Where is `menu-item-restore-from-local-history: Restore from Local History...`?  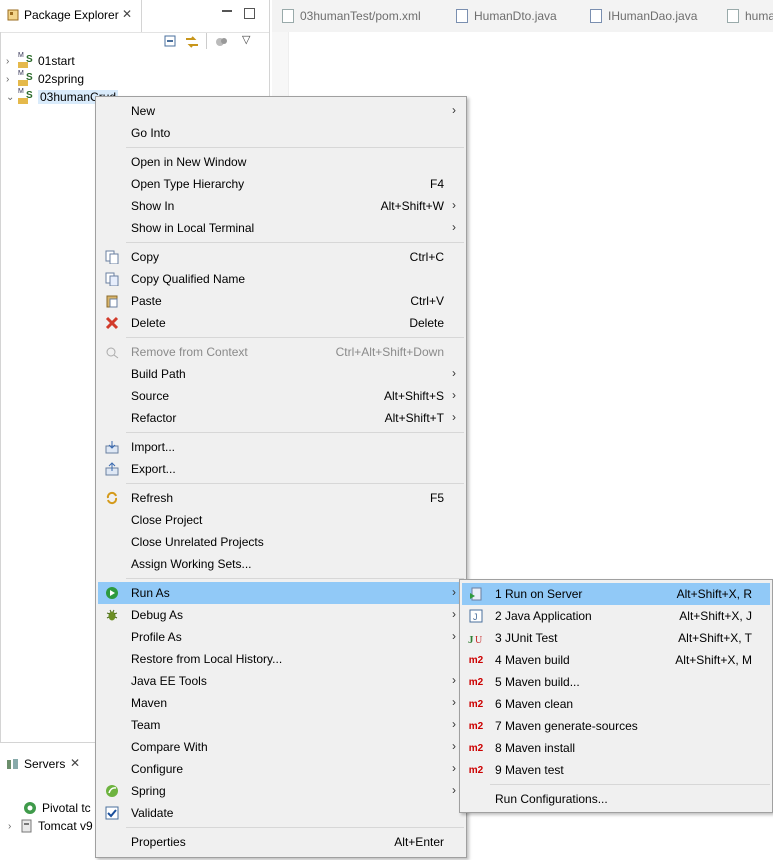 menu-item-restore-from-local-history: Restore from Local History... is located at coordinates (281, 659).